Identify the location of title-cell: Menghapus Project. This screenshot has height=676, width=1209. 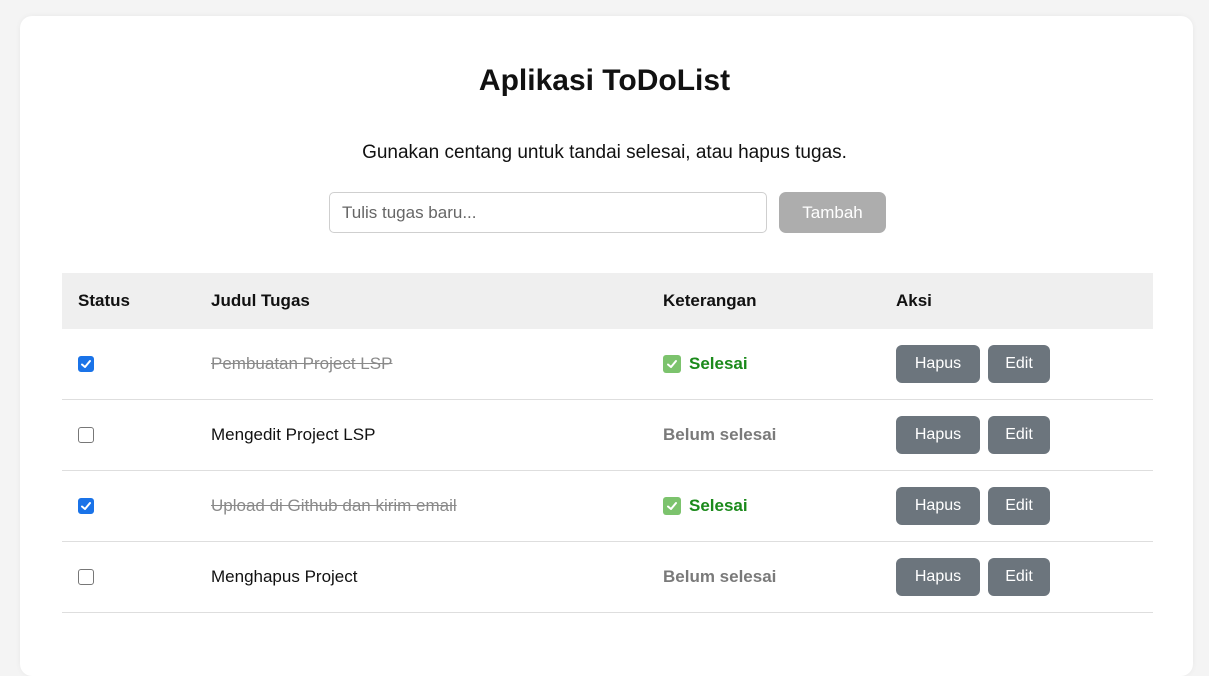
(284, 577).